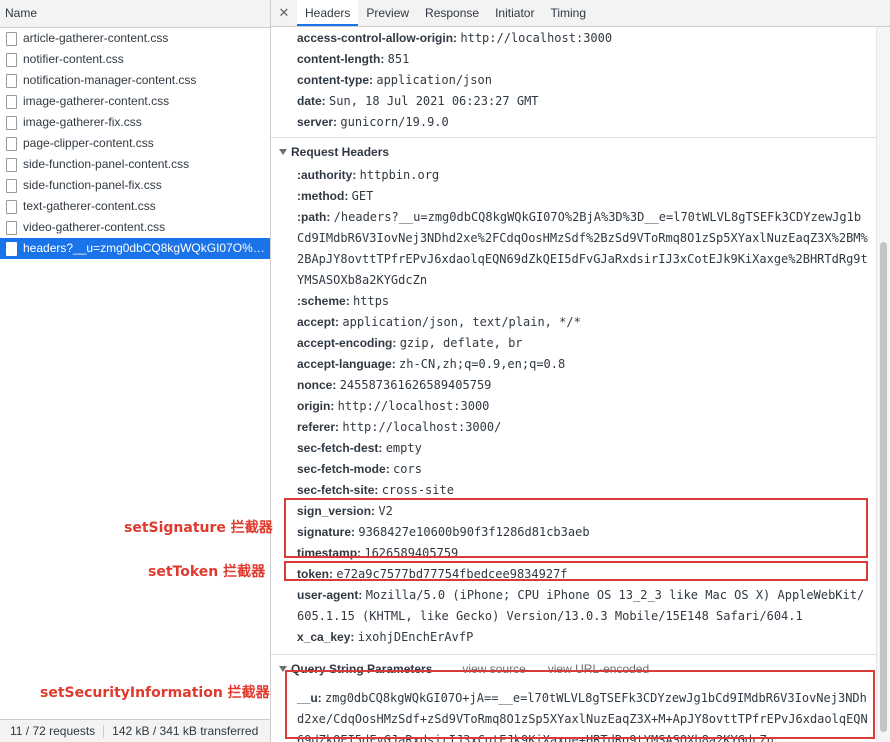  Describe the element at coordinates (410, 343) in the screenshot. I see `header-row: accept-encoding: gzip, deflate, br` at that location.